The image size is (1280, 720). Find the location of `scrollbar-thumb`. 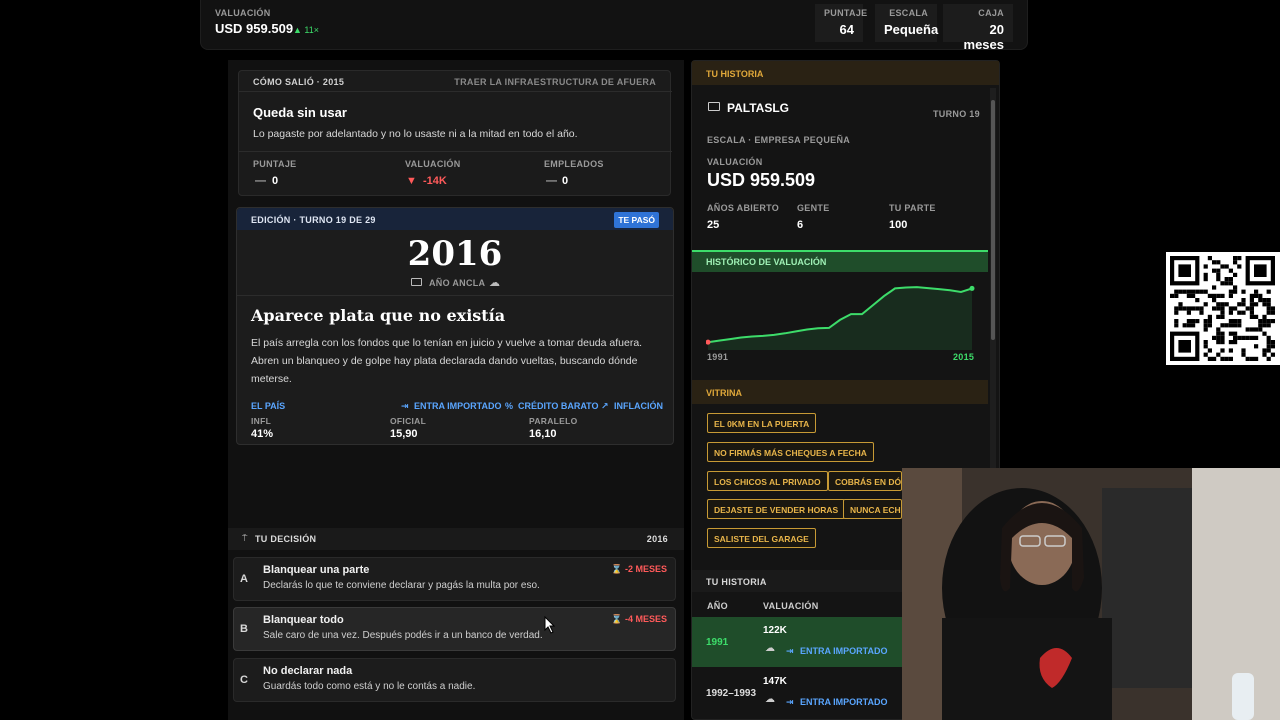

scrollbar-thumb is located at coordinates (993, 220).